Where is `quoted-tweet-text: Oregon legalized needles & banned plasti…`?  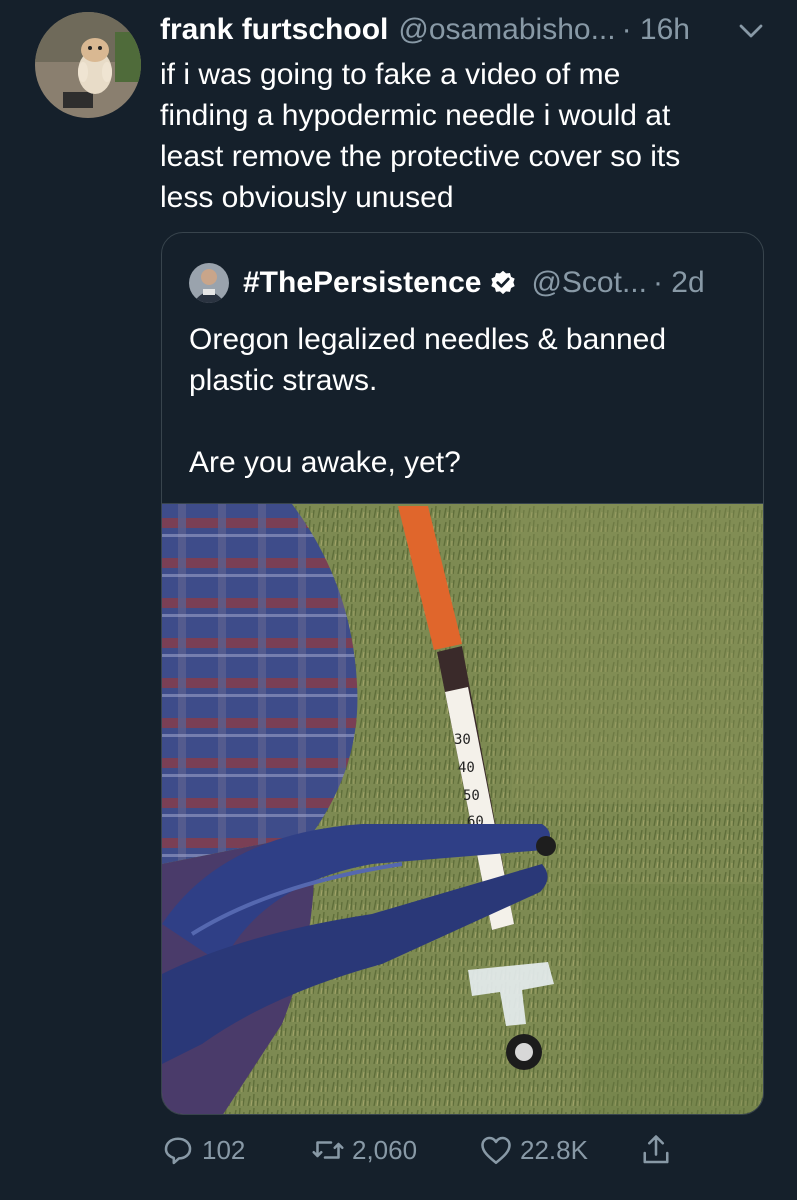
quoted-tweet-text: Oregon legalized needles & banned plasti… is located at coordinates (428, 401).